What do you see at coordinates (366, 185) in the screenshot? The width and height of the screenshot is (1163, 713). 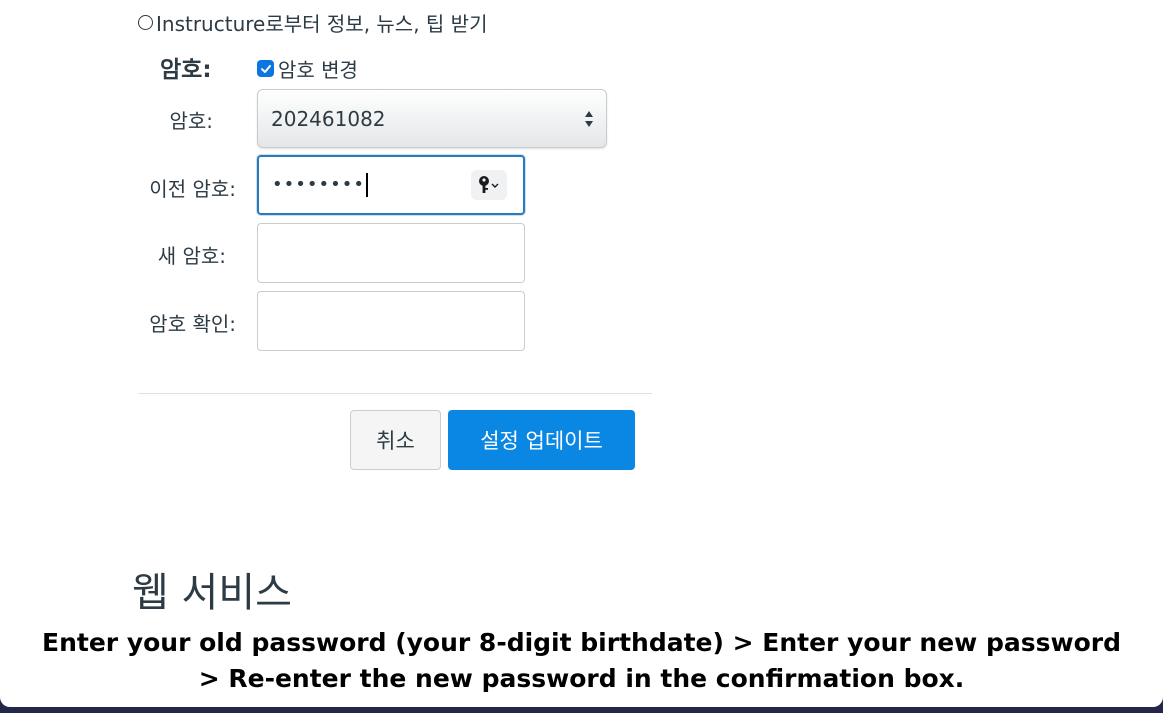 I see `text-caret` at bounding box center [366, 185].